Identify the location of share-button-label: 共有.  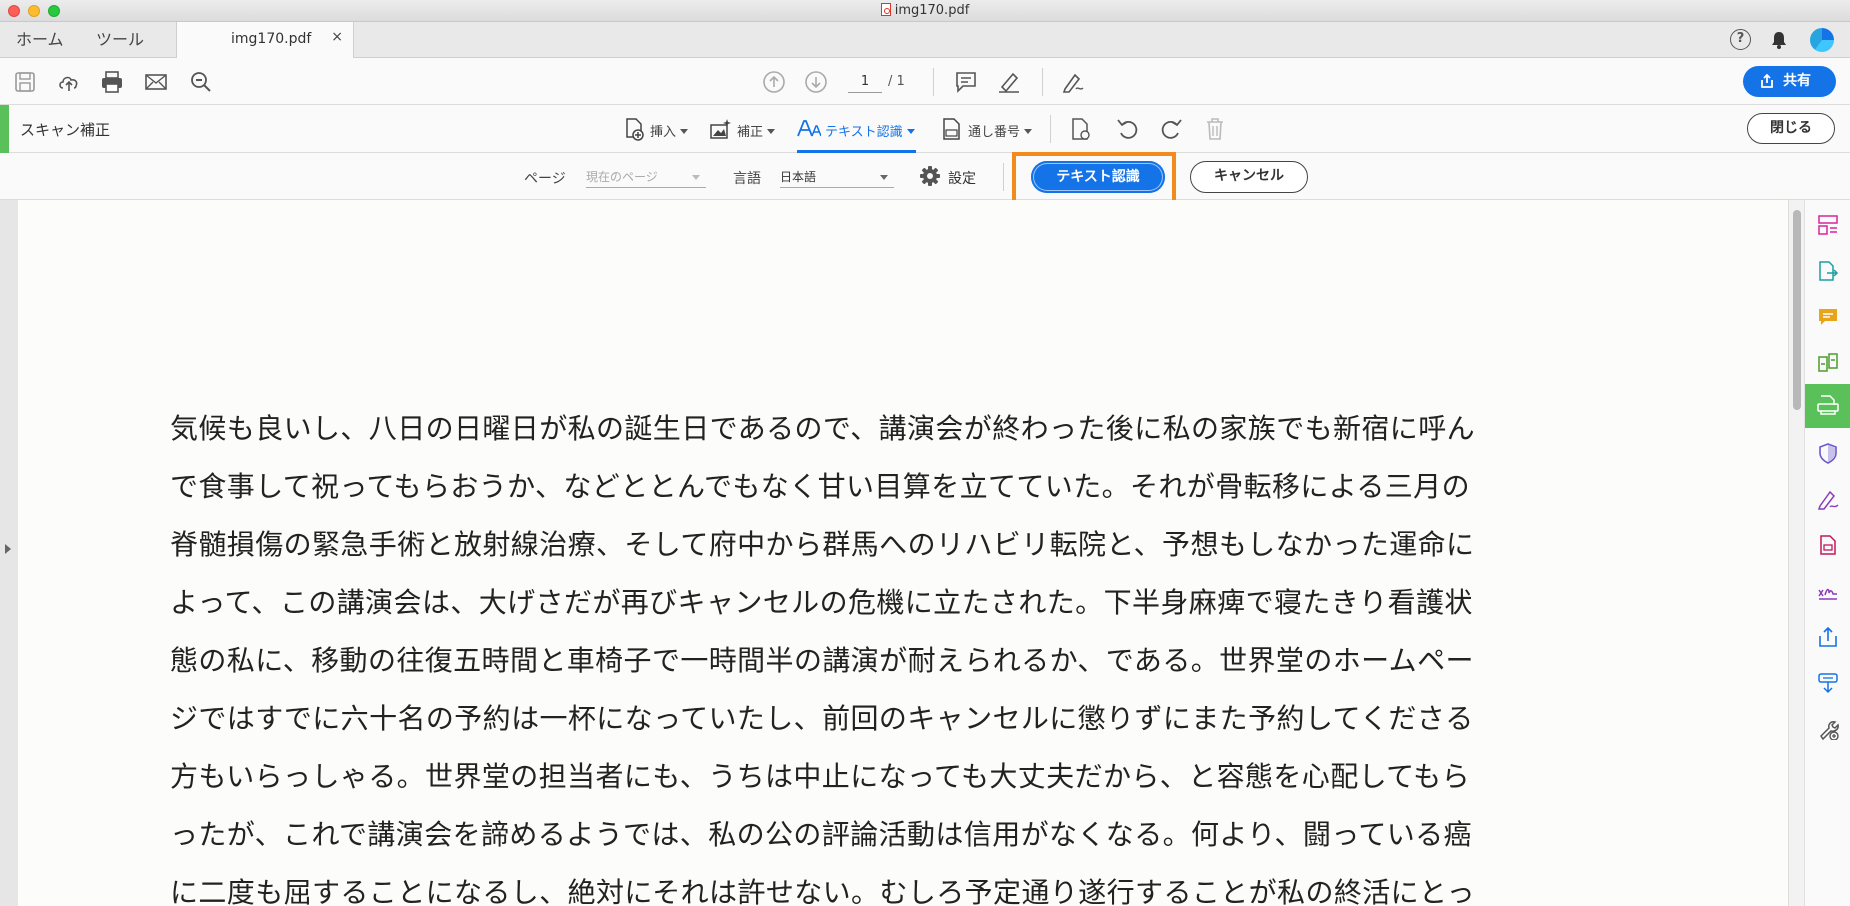
(1797, 81).